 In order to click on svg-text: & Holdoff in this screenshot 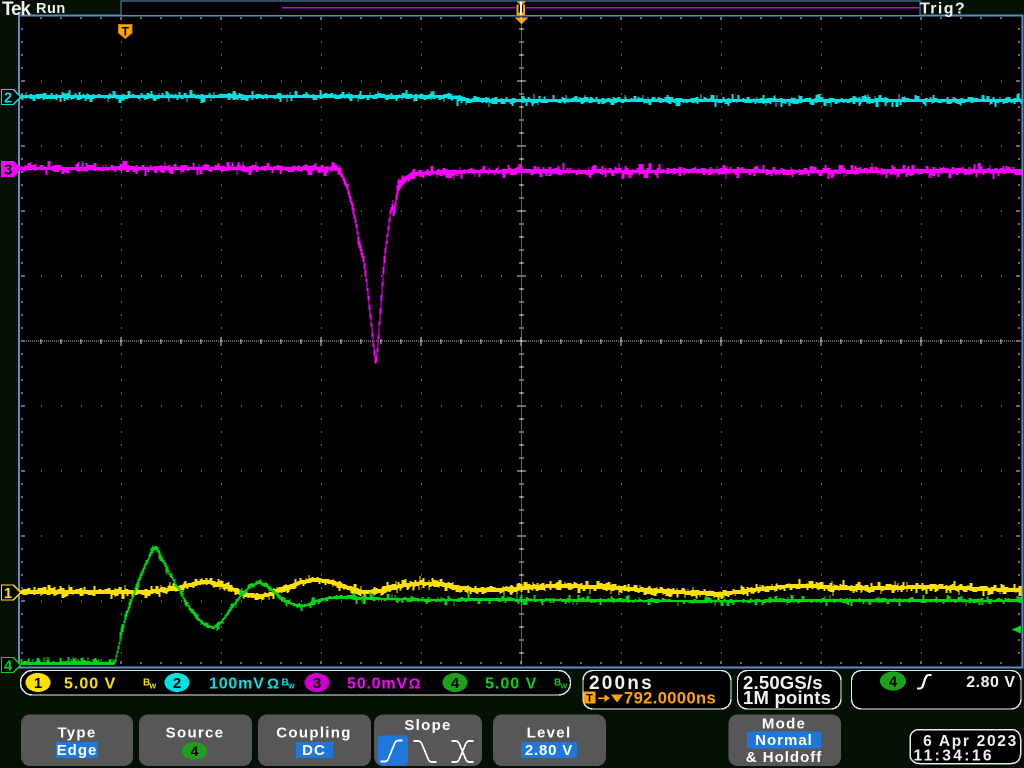, I will do `click(784, 757)`.